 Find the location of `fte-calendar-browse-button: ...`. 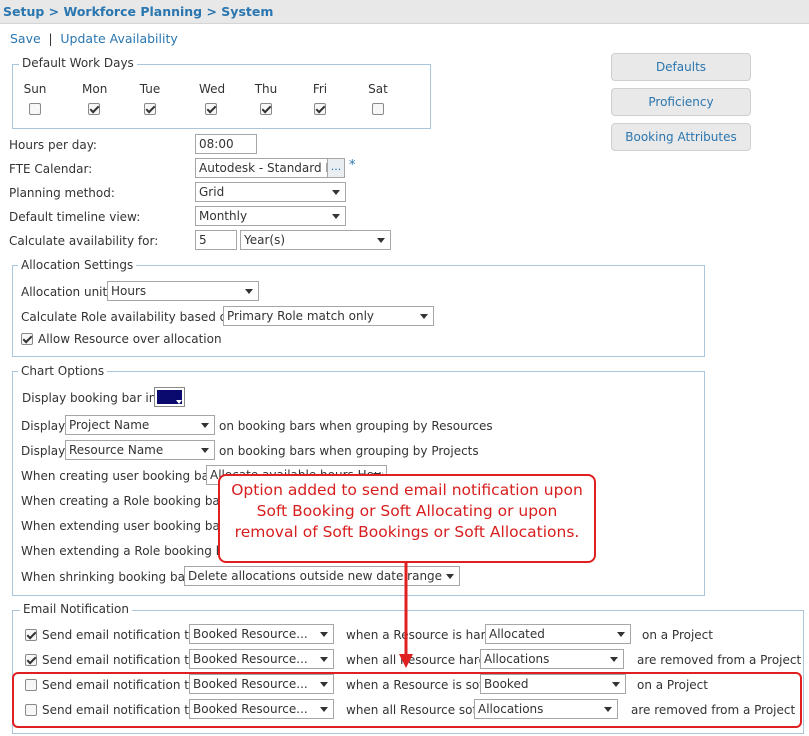

fte-calendar-browse-button: ... is located at coordinates (336, 168).